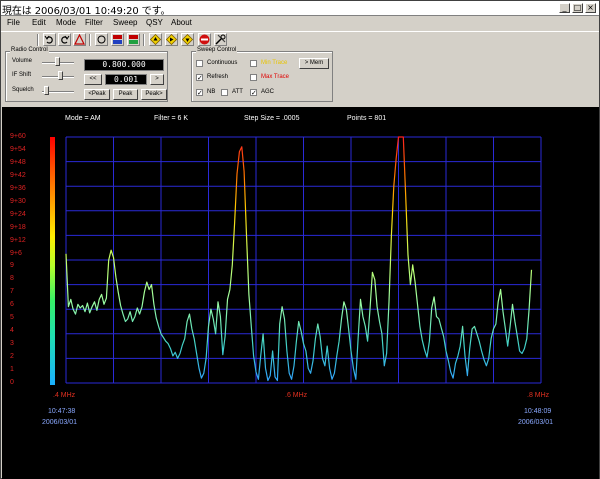  Describe the element at coordinates (29, 50) in the screenshot. I see `radio-control-title: Radio Control` at that location.